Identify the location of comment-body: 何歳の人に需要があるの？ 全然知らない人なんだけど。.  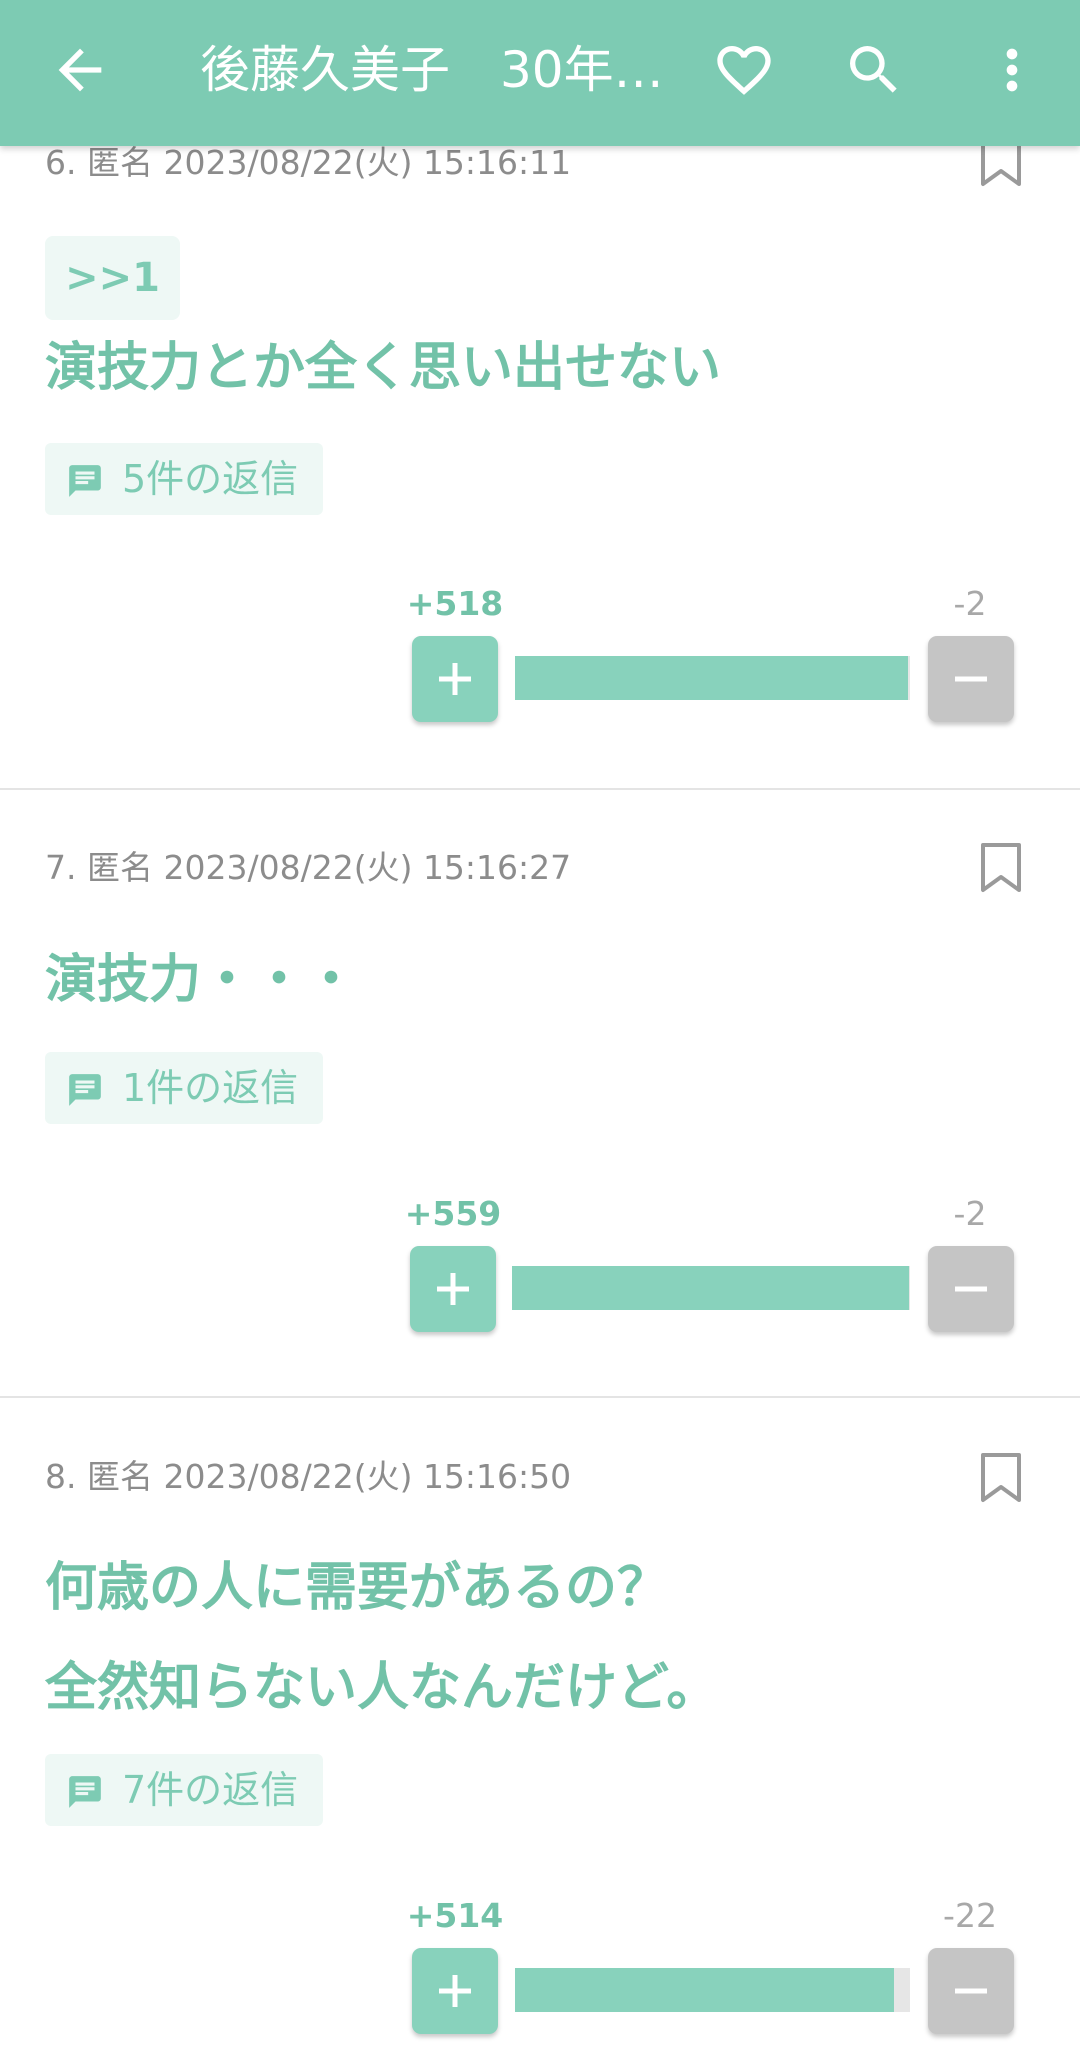
(540, 1638).